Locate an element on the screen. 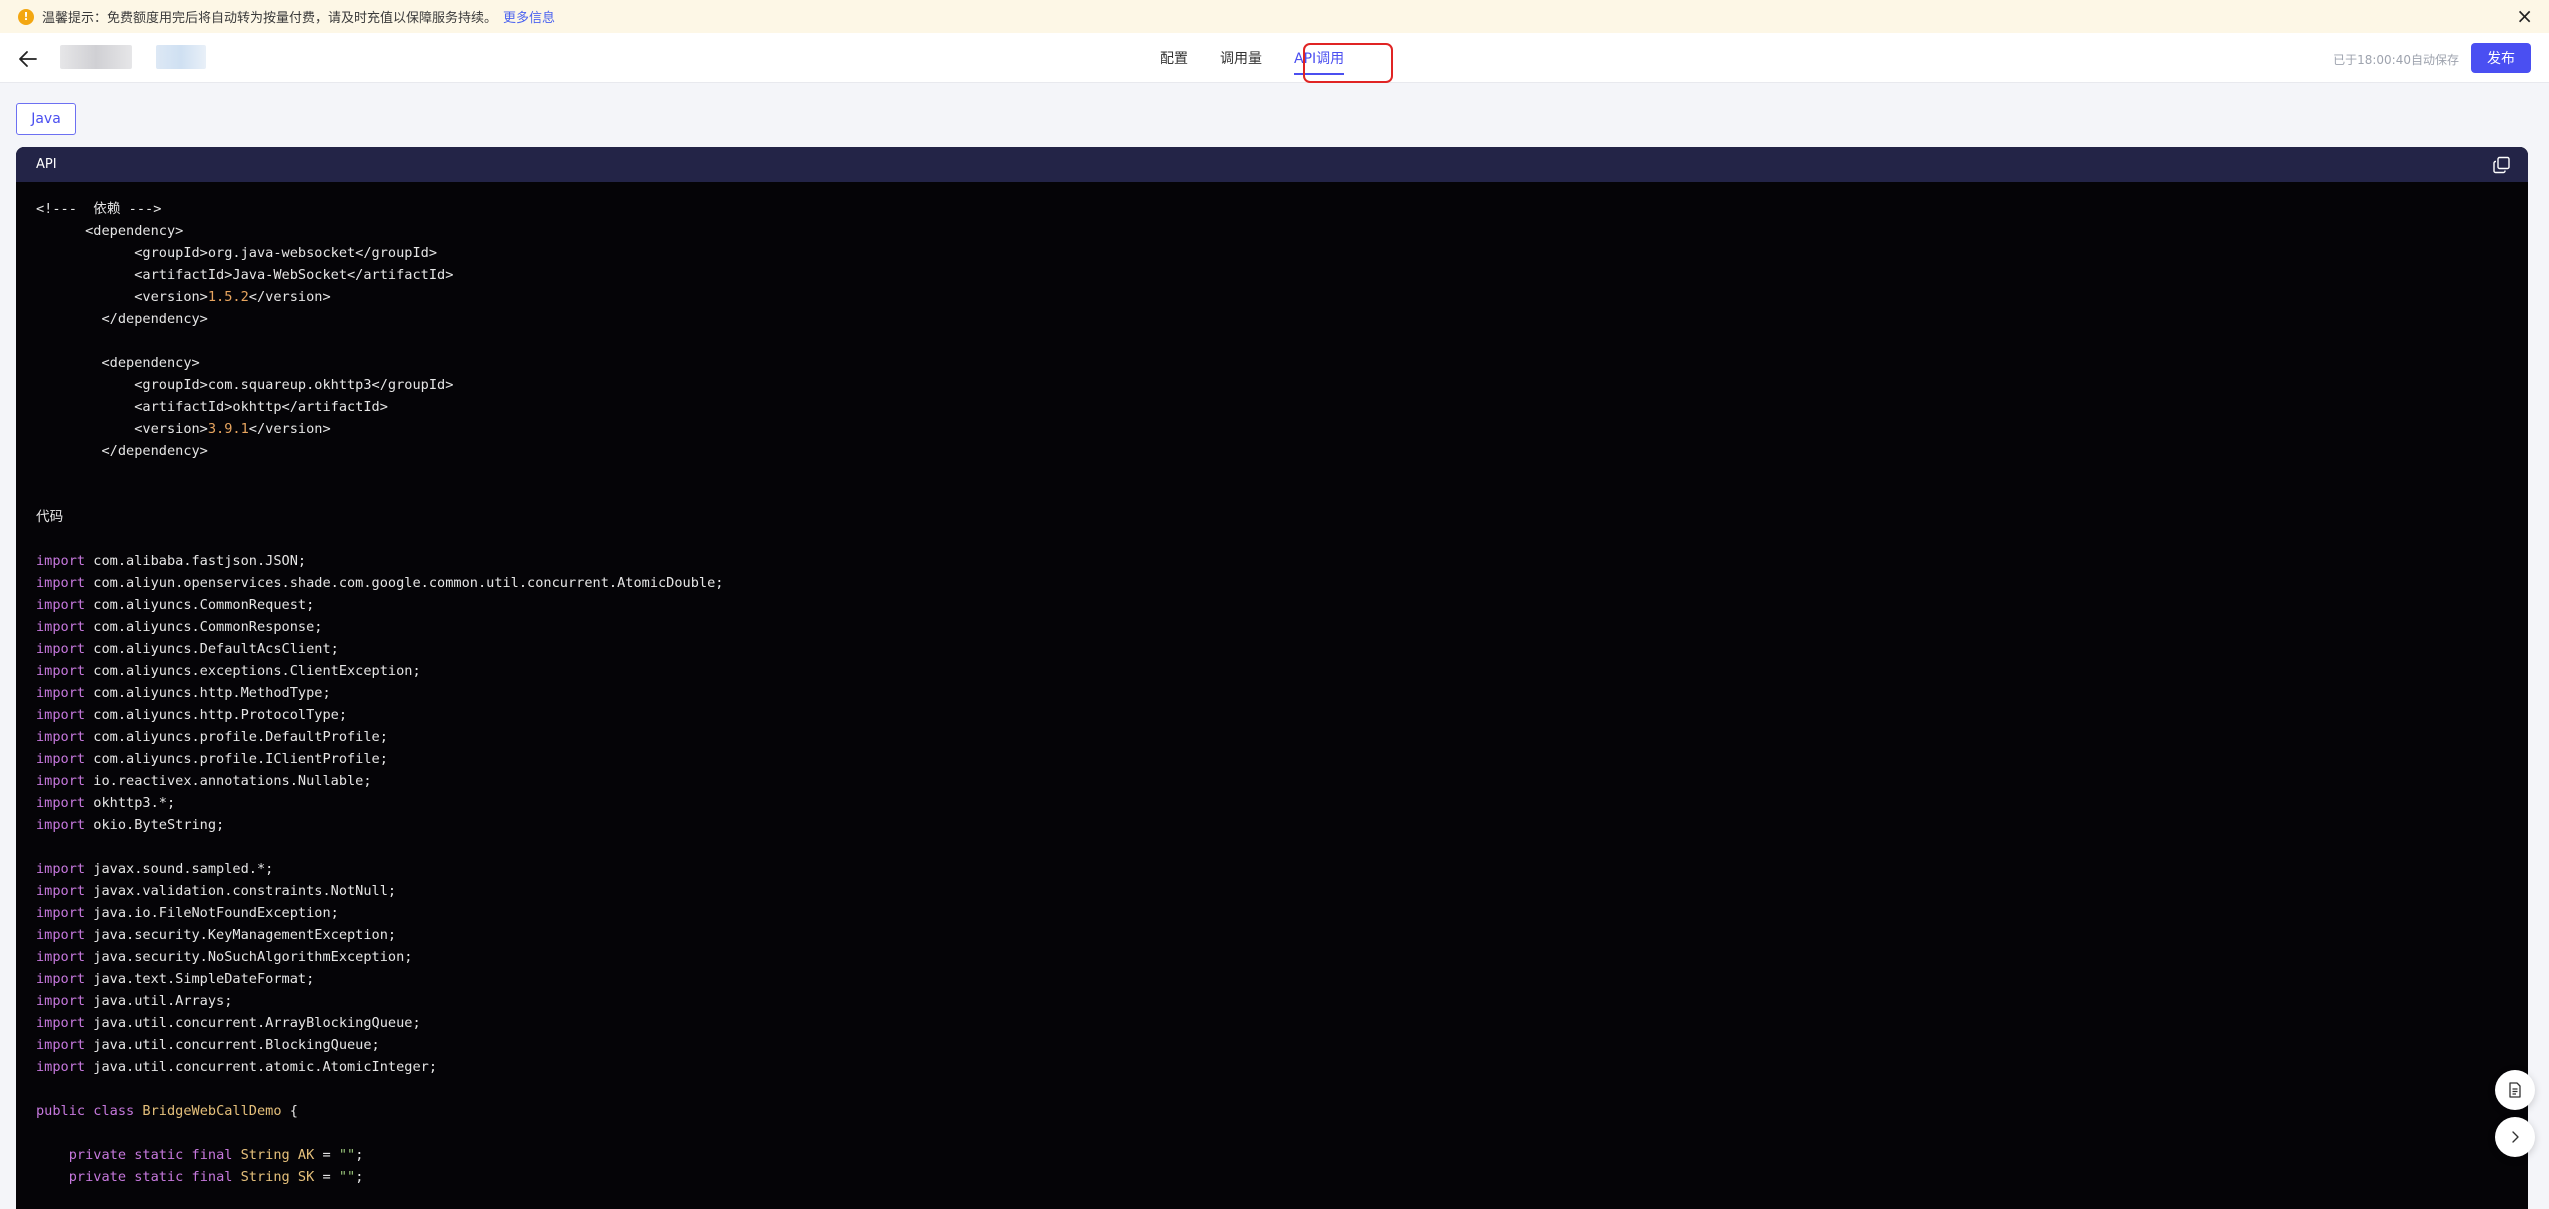 Image resolution: width=2549 pixels, height=1209 pixels. code-line: <artifactId>Java-WebSocket</artifactId> is located at coordinates (1272, 275).